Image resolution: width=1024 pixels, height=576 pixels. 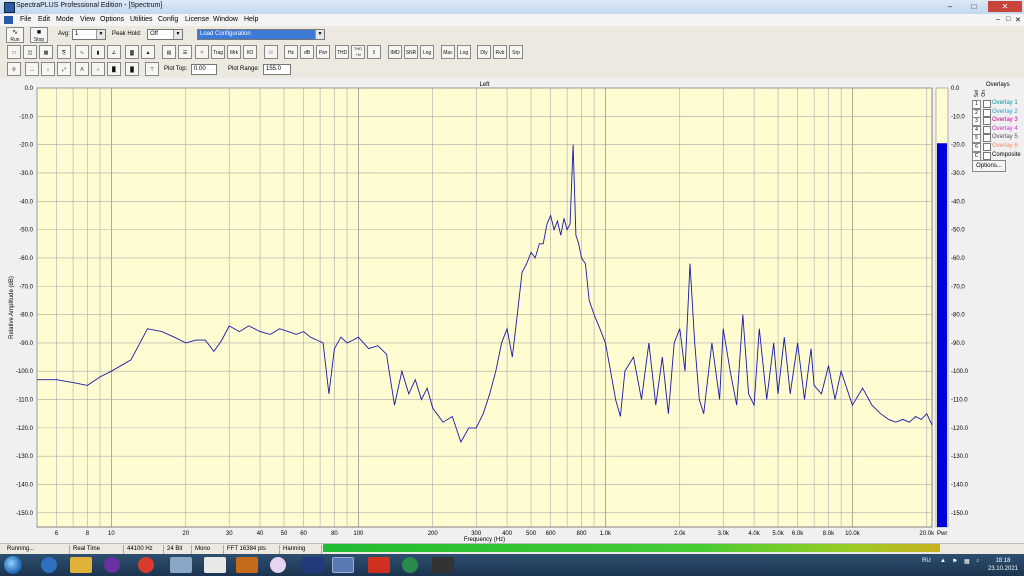 What do you see at coordinates (958, 174) in the screenshot?
I see `meter-tick-label: -30.0` at bounding box center [958, 174].